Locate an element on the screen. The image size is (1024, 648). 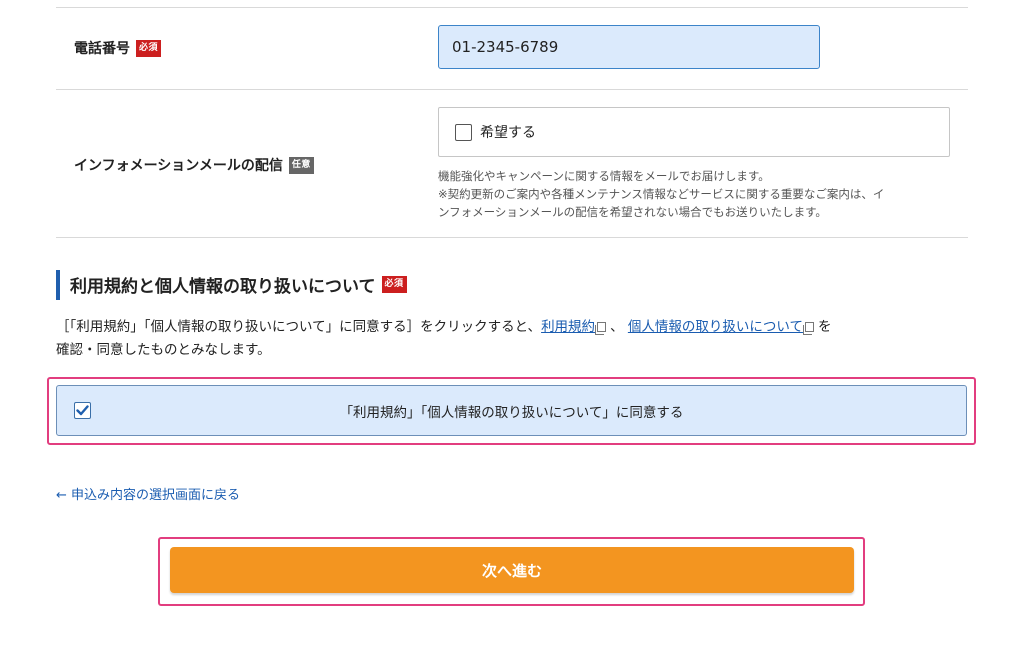
checkmark-icon is located at coordinates (82, 410).